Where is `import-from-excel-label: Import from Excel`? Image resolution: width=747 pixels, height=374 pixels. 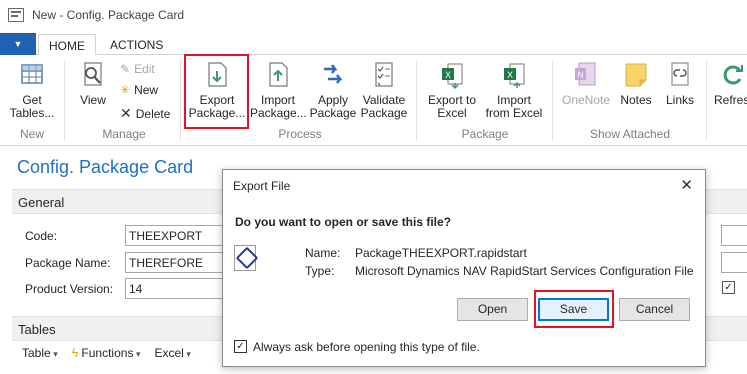
import-from-excel-label: Import from Excel is located at coordinates (514, 106).